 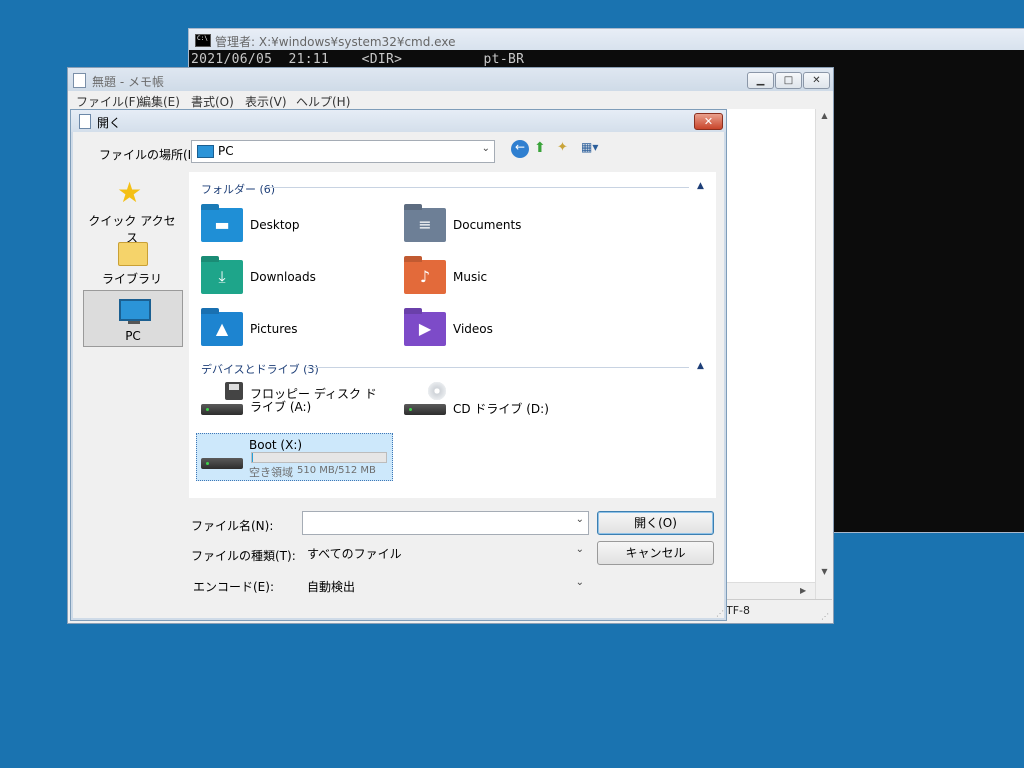 What do you see at coordinates (222, 225) in the screenshot?
I see `desktop-folder-icon: ▬` at bounding box center [222, 225].